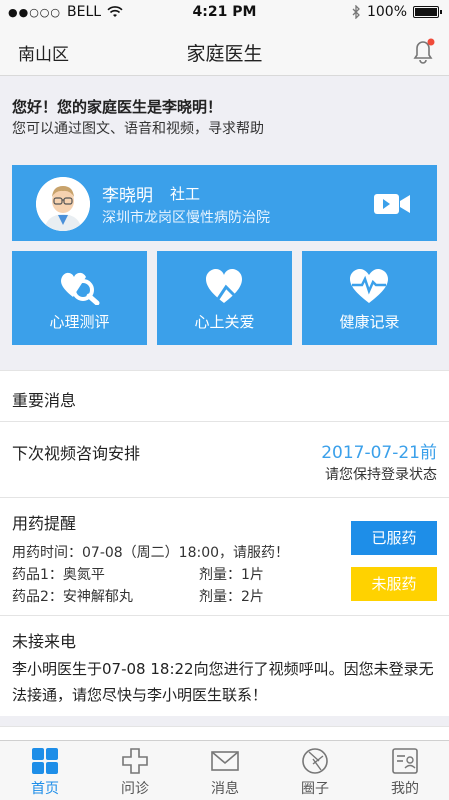 The height and width of the screenshot is (800, 449). What do you see at coordinates (151, 553) in the screenshot?
I see `medication-time: 用药时间：07-08（周二）18:00，请服药！` at bounding box center [151, 553].